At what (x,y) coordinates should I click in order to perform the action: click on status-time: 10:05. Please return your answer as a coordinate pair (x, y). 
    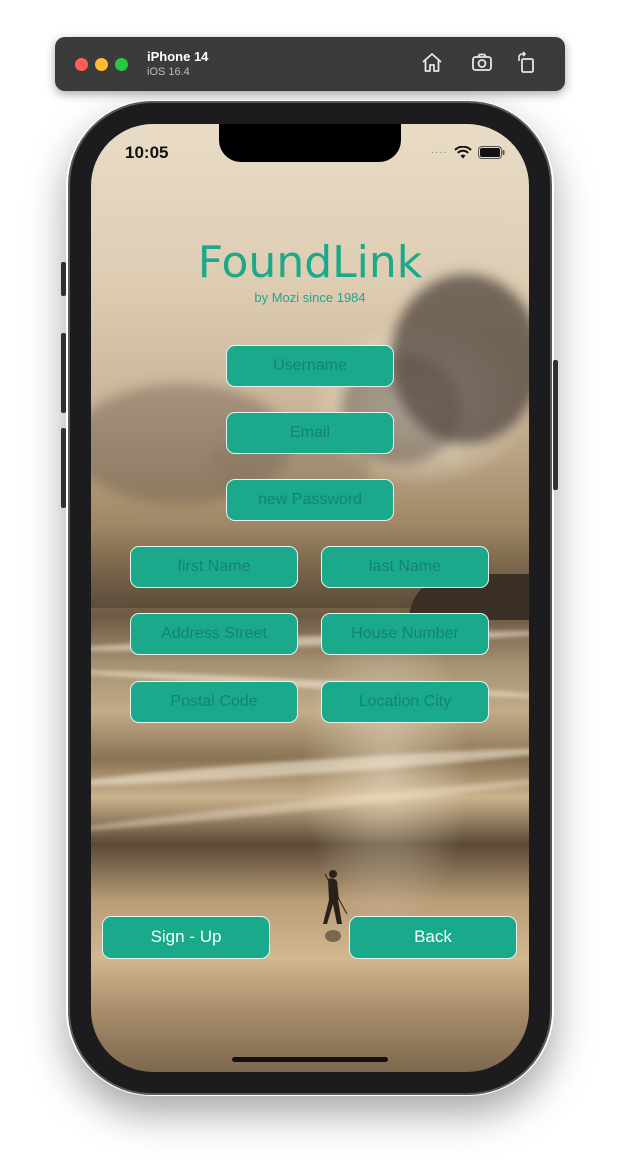
    Looking at the image, I should click on (147, 152).